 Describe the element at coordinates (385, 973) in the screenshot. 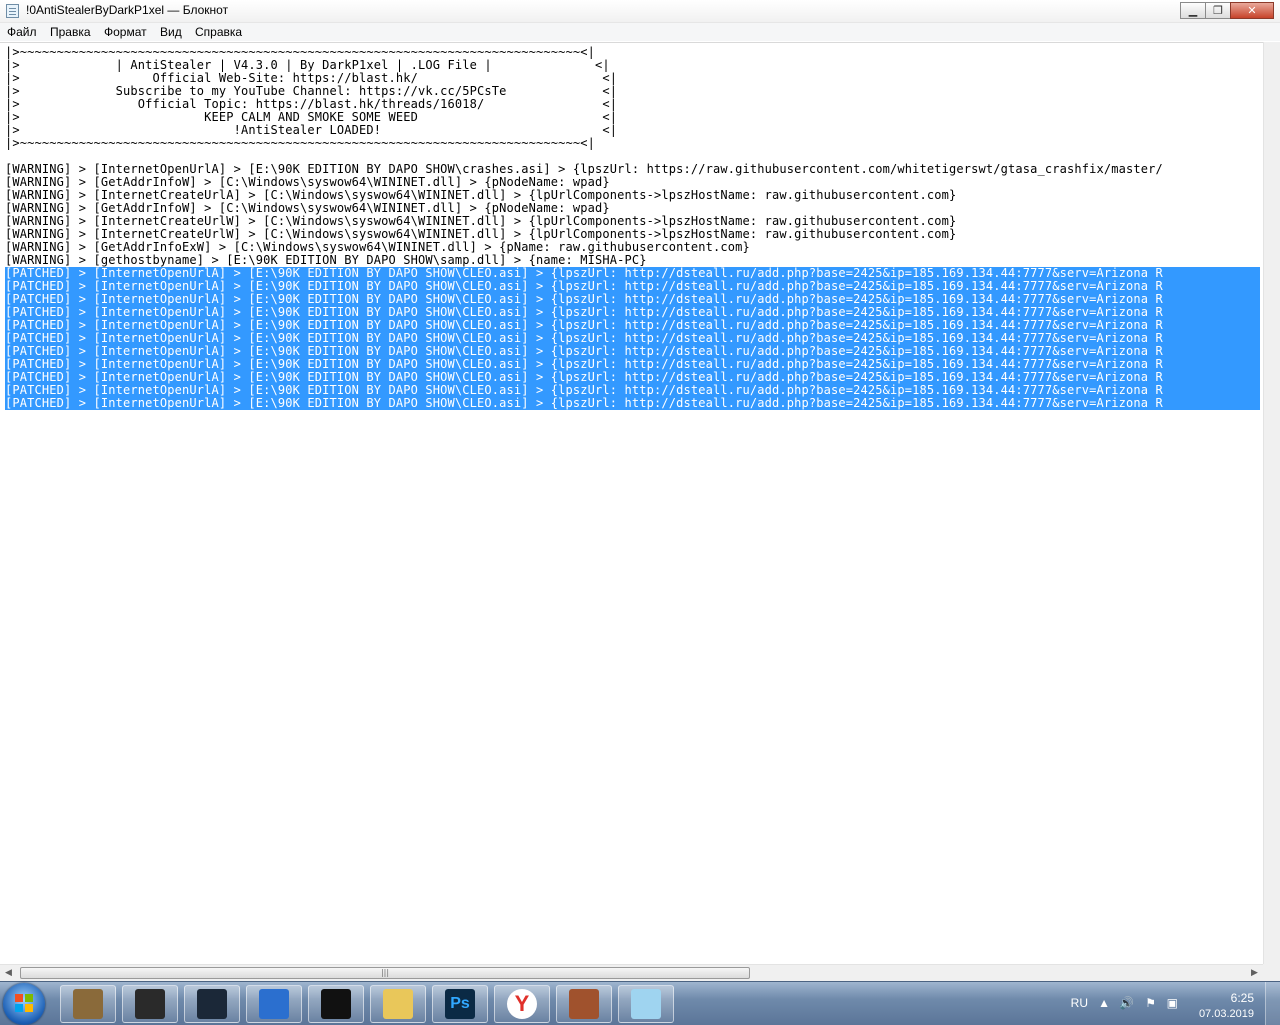

I see `horizontal-scroll-thumb: |||` at that location.